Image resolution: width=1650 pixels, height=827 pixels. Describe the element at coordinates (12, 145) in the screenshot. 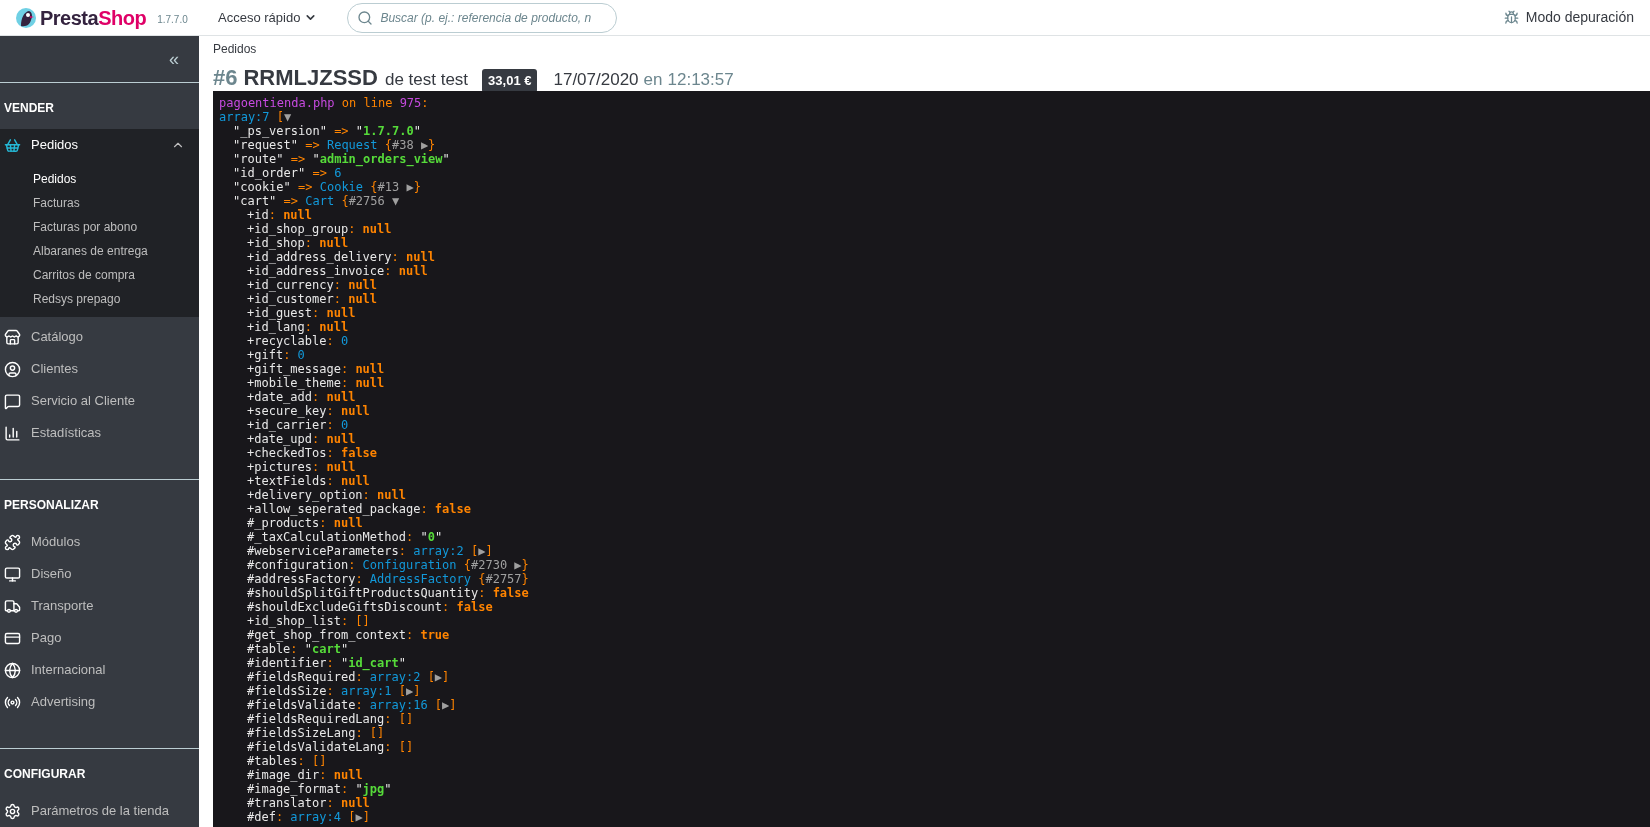

I see `basket-icon` at that location.